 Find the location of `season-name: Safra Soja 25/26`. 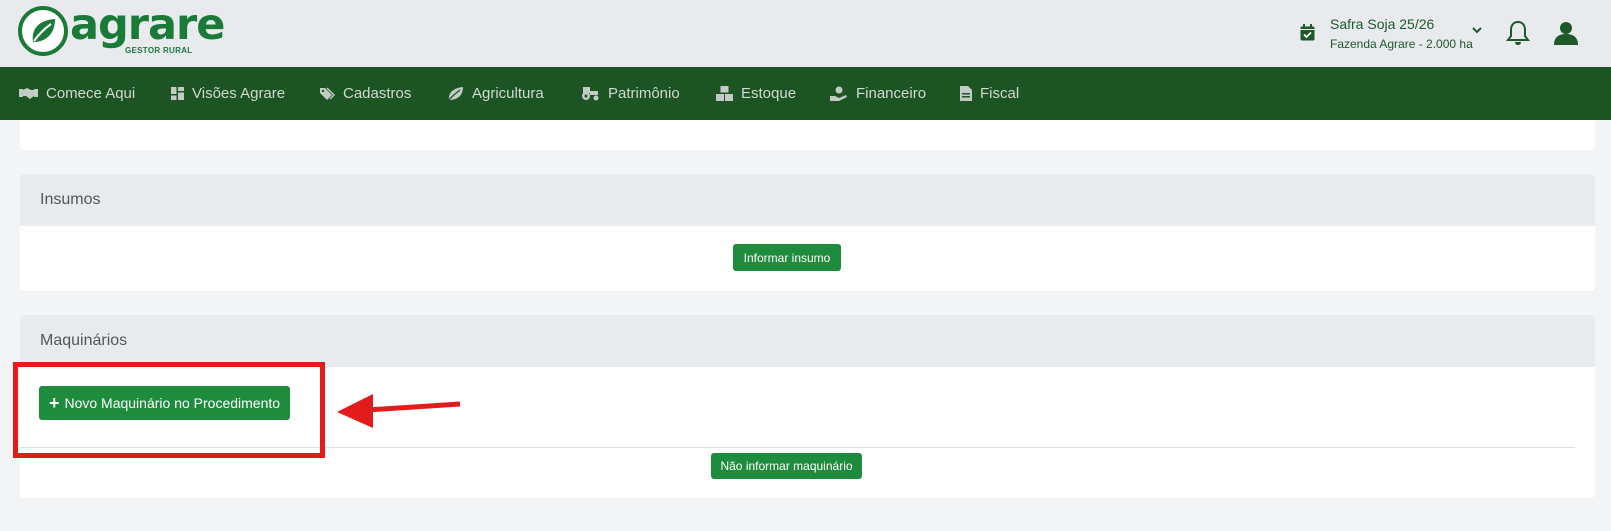

season-name: Safra Soja 25/26 is located at coordinates (1382, 24).